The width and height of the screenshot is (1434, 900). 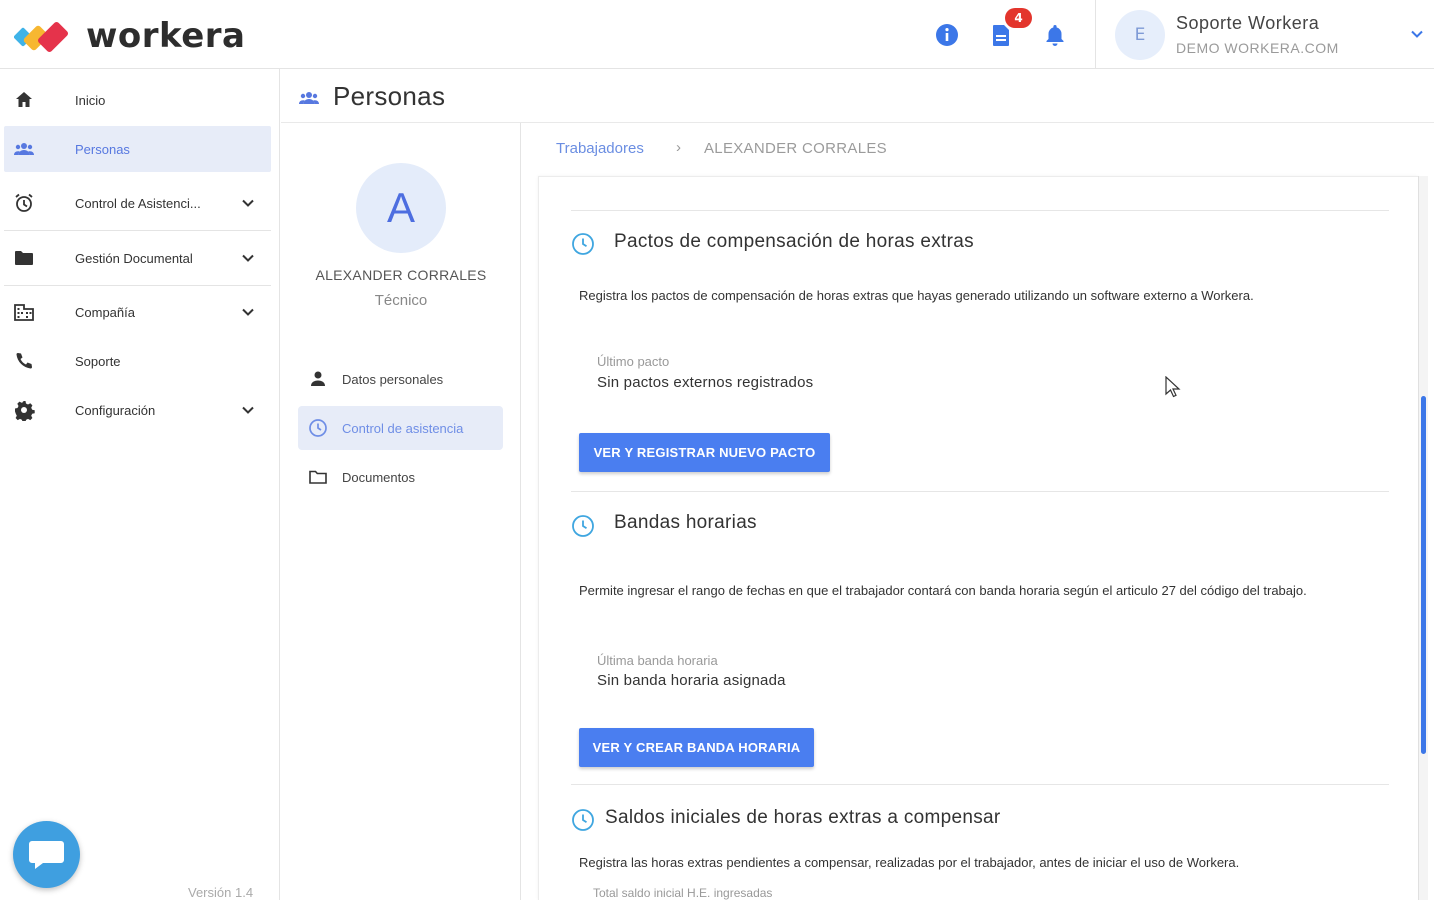 I want to click on employee-name: ALEXANDER CORRALES, so click(x=401, y=275).